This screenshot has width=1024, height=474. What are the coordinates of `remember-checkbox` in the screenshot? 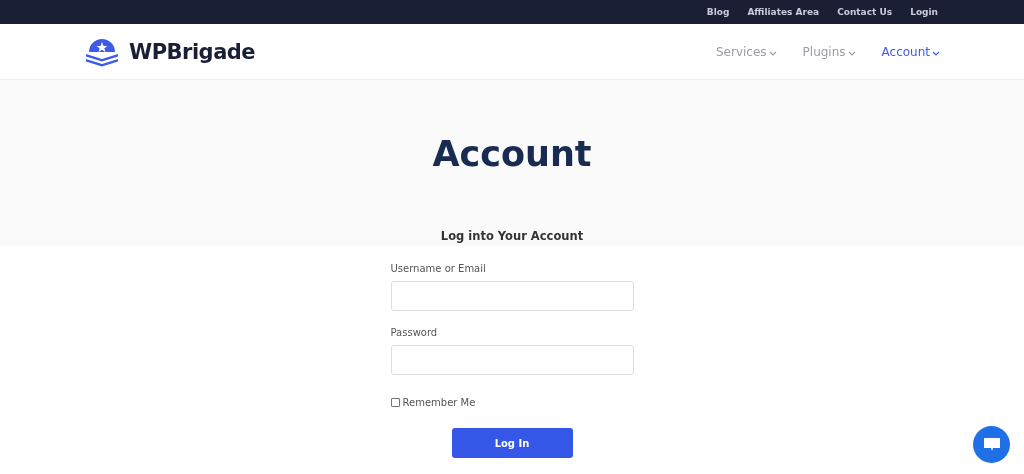 It's located at (395, 402).